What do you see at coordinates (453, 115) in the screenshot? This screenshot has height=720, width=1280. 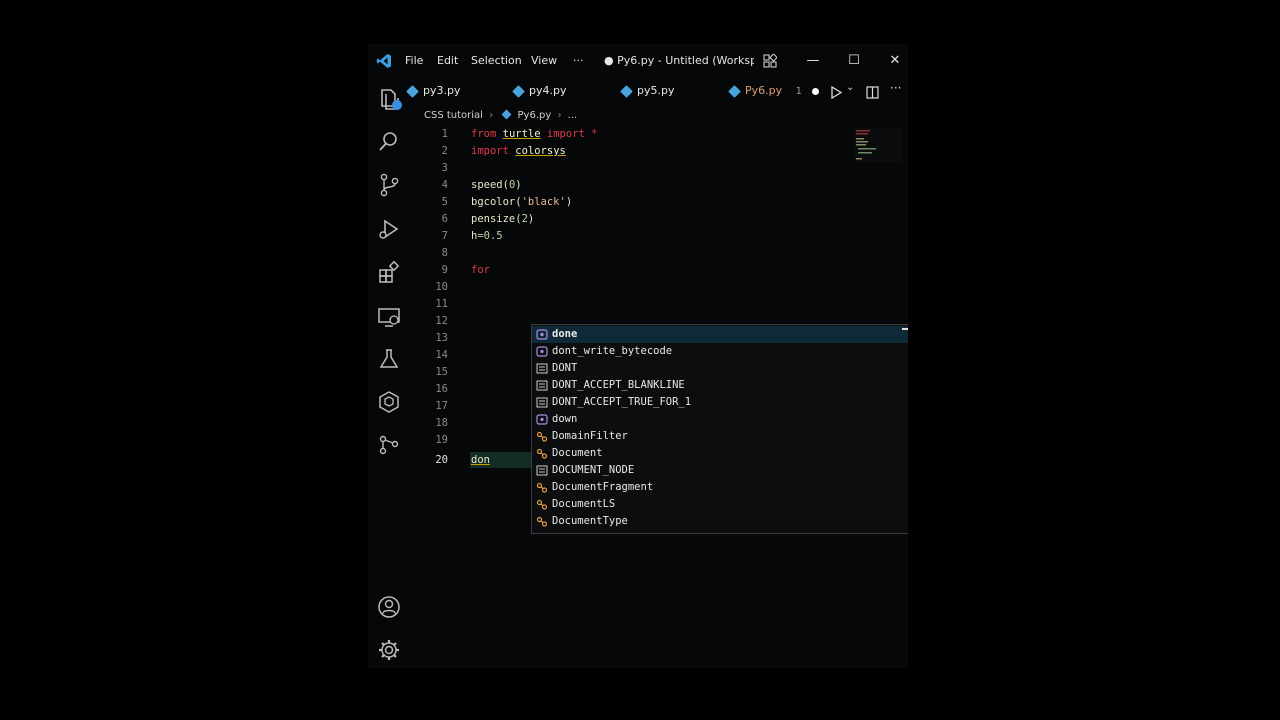 I see `breadcrumb-folder: CSS tutorial` at bounding box center [453, 115].